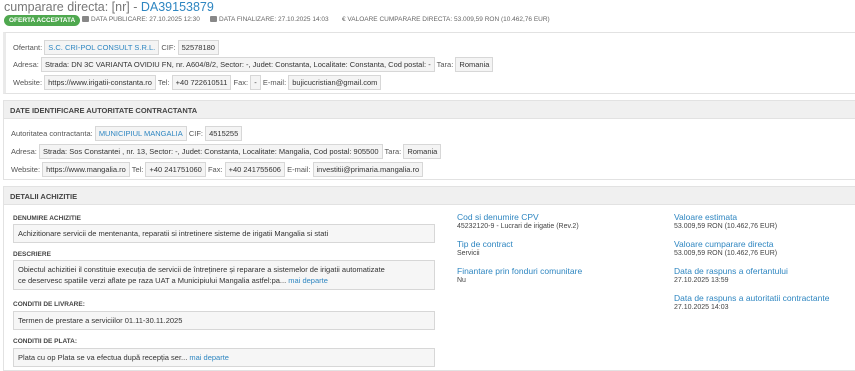 The width and height of the screenshot is (855, 371). Describe the element at coordinates (485, 244) in the screenshot. I see `tip-contract-title: Tip de contract` at that location.